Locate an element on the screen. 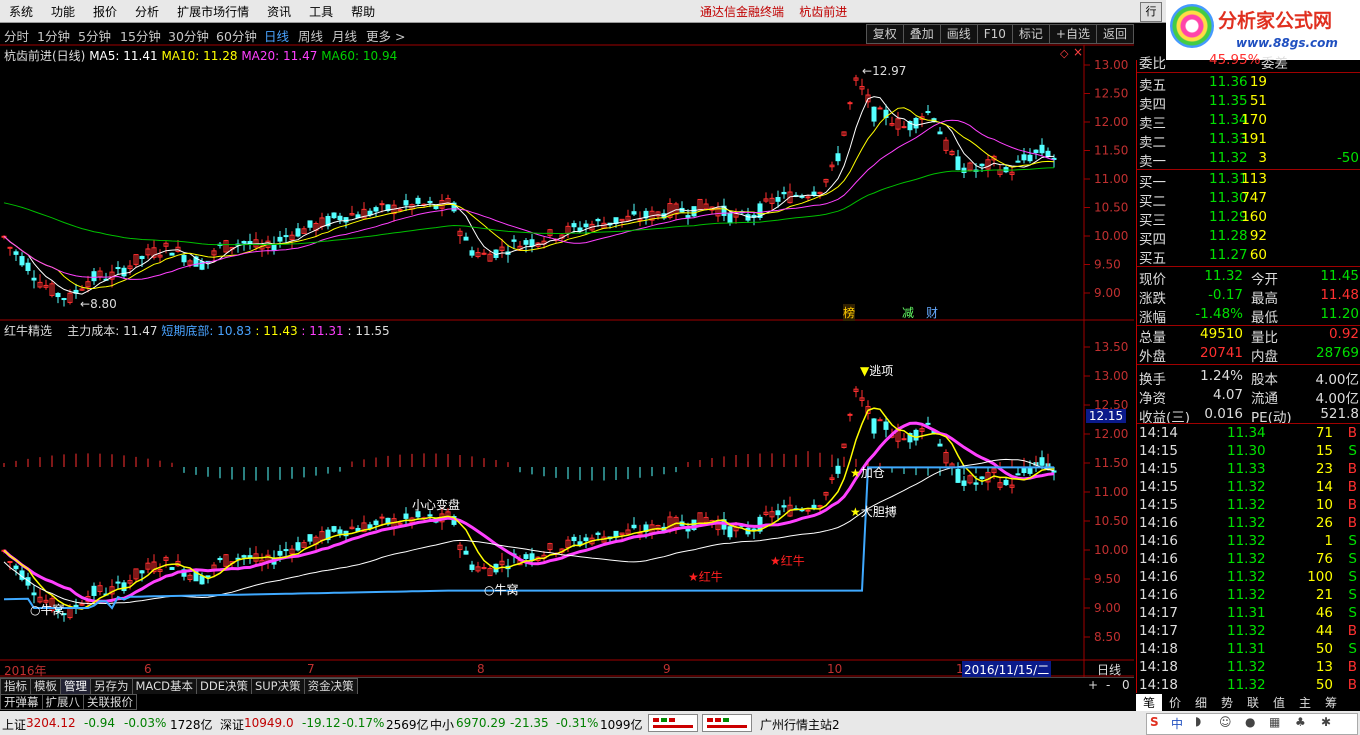 Image resolution: width=1360 pixels, height=735 pixels. quote-tab-2: 细 is located at coordinates (1201, 702).